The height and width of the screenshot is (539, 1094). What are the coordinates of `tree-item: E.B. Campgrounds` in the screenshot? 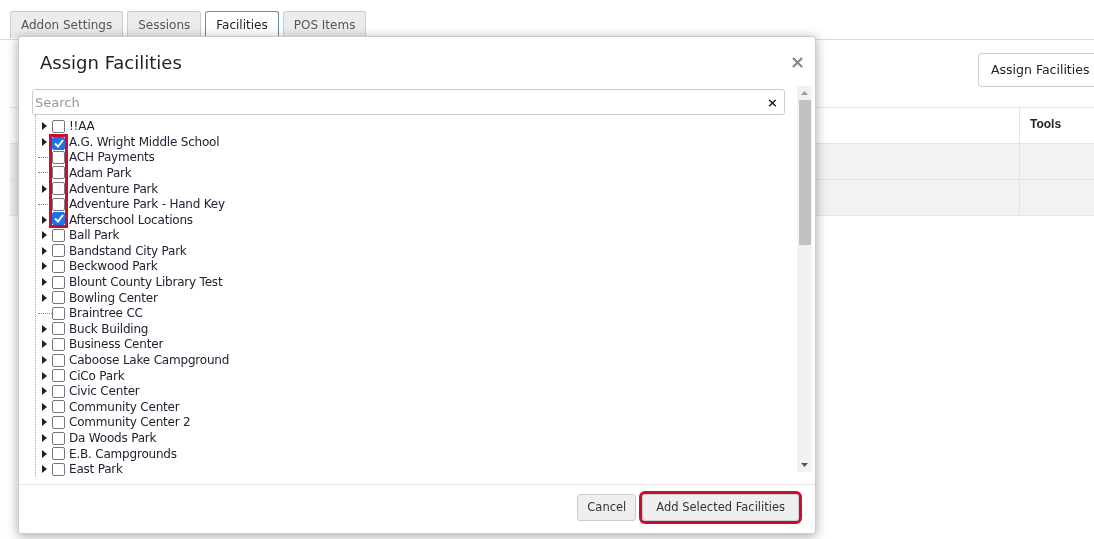 It's located at (123, 453).